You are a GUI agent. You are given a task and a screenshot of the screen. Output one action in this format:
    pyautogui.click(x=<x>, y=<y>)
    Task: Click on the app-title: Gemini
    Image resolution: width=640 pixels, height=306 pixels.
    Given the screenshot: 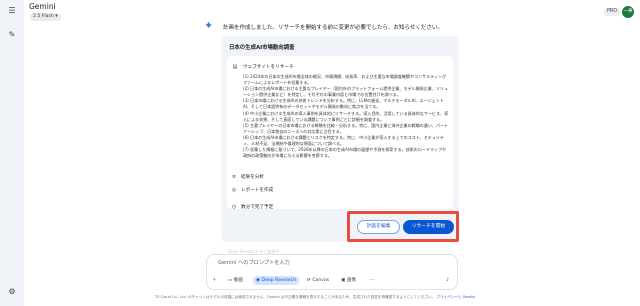 What is the action you would take?
    pyautogui.click(x=42, y=6)
    